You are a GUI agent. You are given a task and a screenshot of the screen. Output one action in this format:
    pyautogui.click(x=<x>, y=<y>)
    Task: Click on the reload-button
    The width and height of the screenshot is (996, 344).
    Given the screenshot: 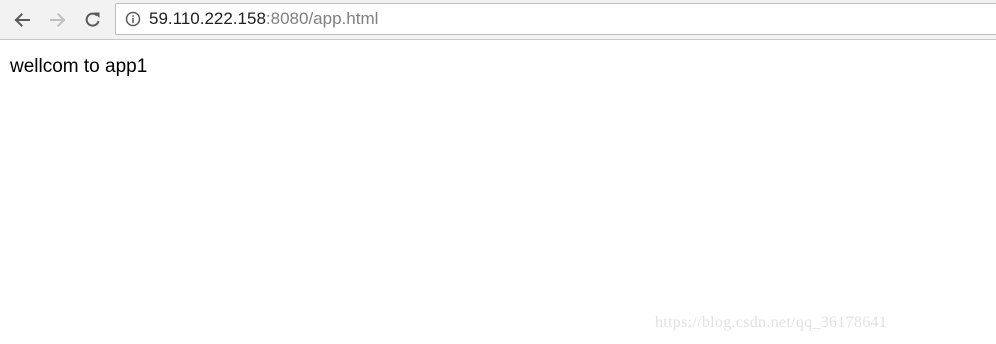 What is the action you would take?
    pyautogui.click(x=93, y=20)
    